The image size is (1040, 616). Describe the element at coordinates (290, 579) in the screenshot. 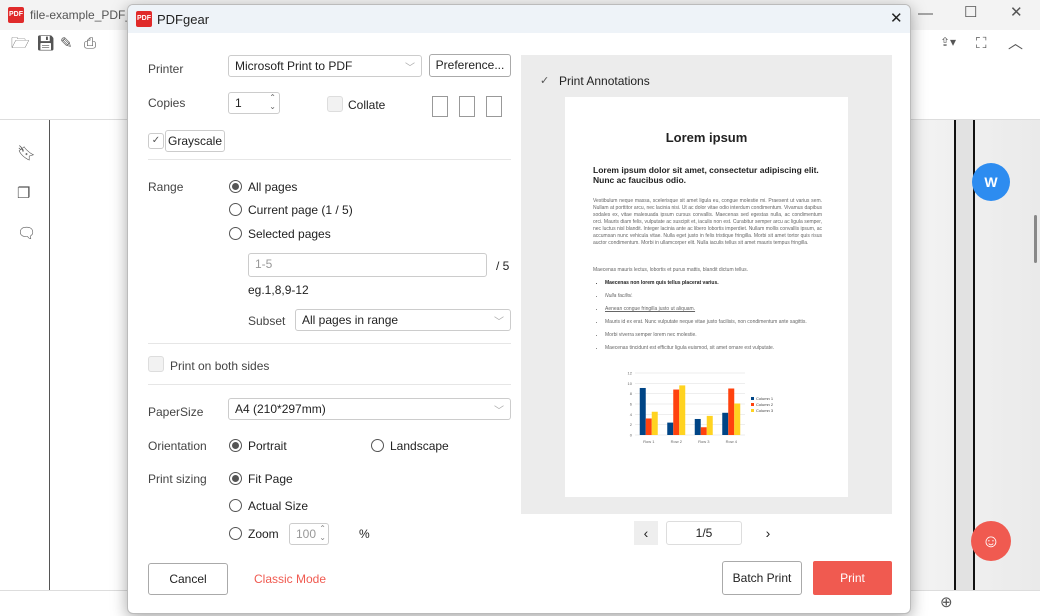

I see `classic-mode-link: Classic Mode` at that location.